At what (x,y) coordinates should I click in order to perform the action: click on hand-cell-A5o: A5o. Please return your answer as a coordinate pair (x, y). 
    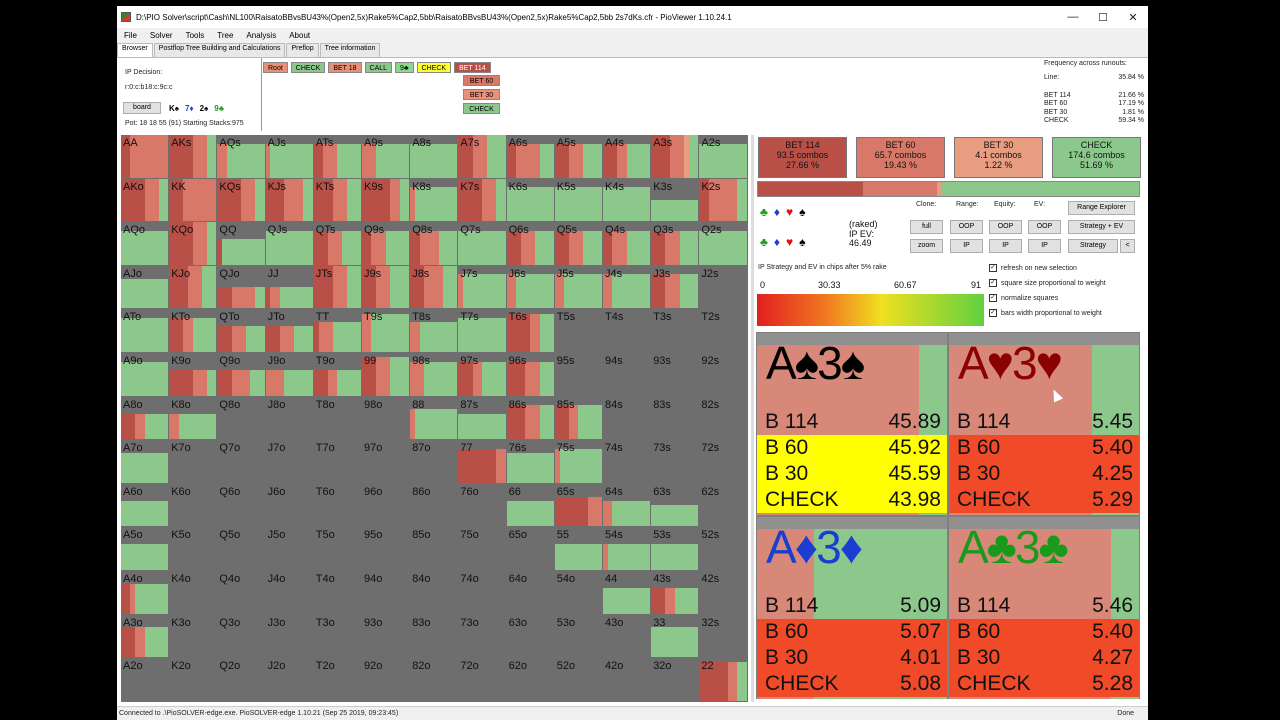
    Looking at the image, I should click on (145, 548).